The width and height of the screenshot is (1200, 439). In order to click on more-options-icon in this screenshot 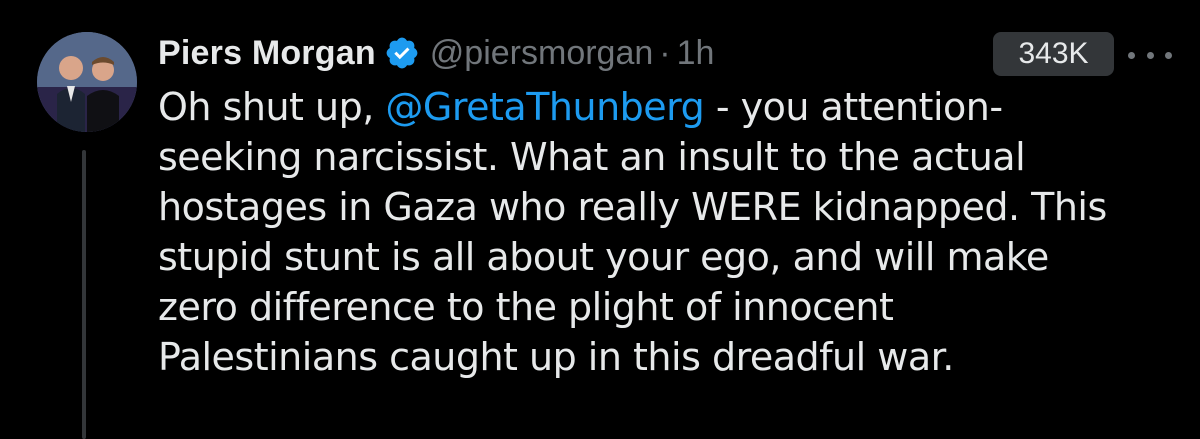, I will do `click(1150, 55)`.